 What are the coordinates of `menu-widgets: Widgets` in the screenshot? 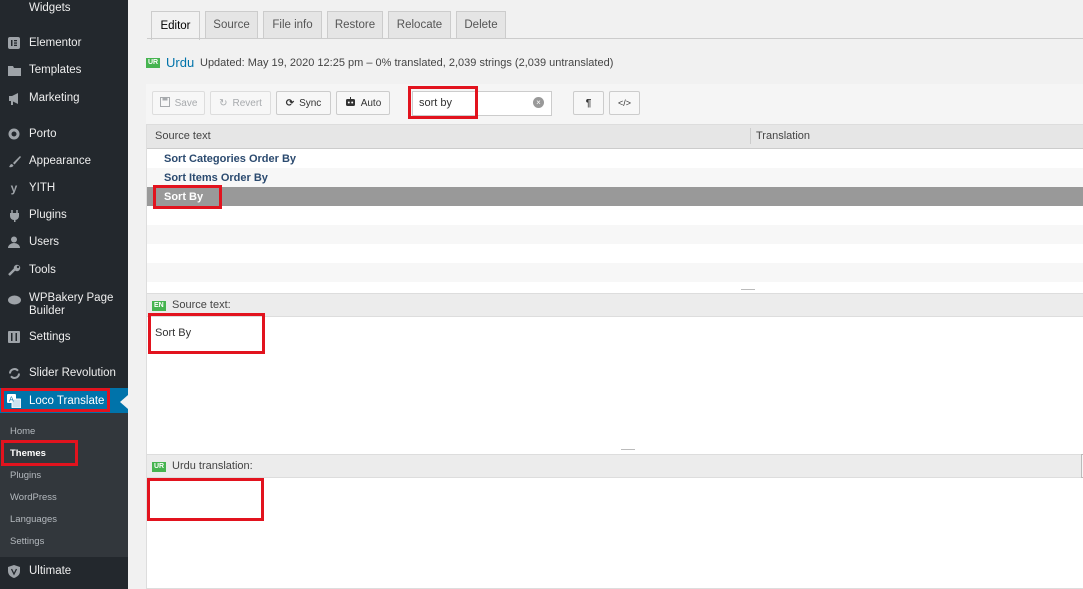 It's located at (64, 10).